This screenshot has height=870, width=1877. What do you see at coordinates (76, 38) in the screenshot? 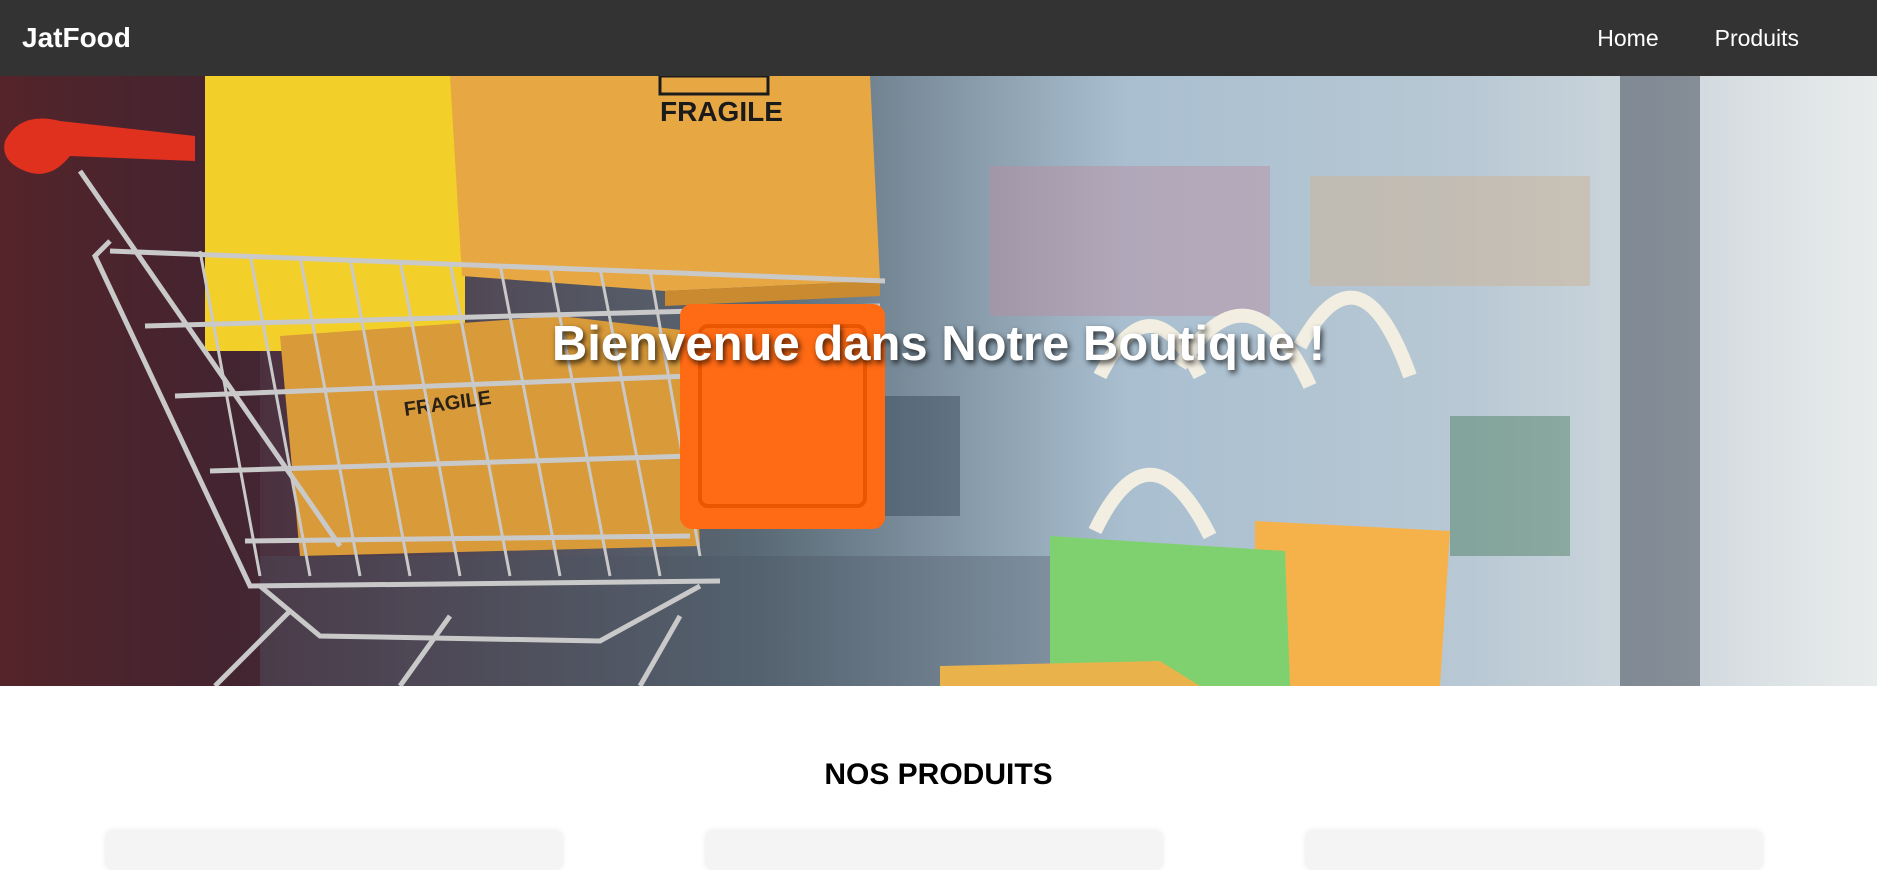
I see `brand-logo: JatFood` at bounding box center [76, 38].